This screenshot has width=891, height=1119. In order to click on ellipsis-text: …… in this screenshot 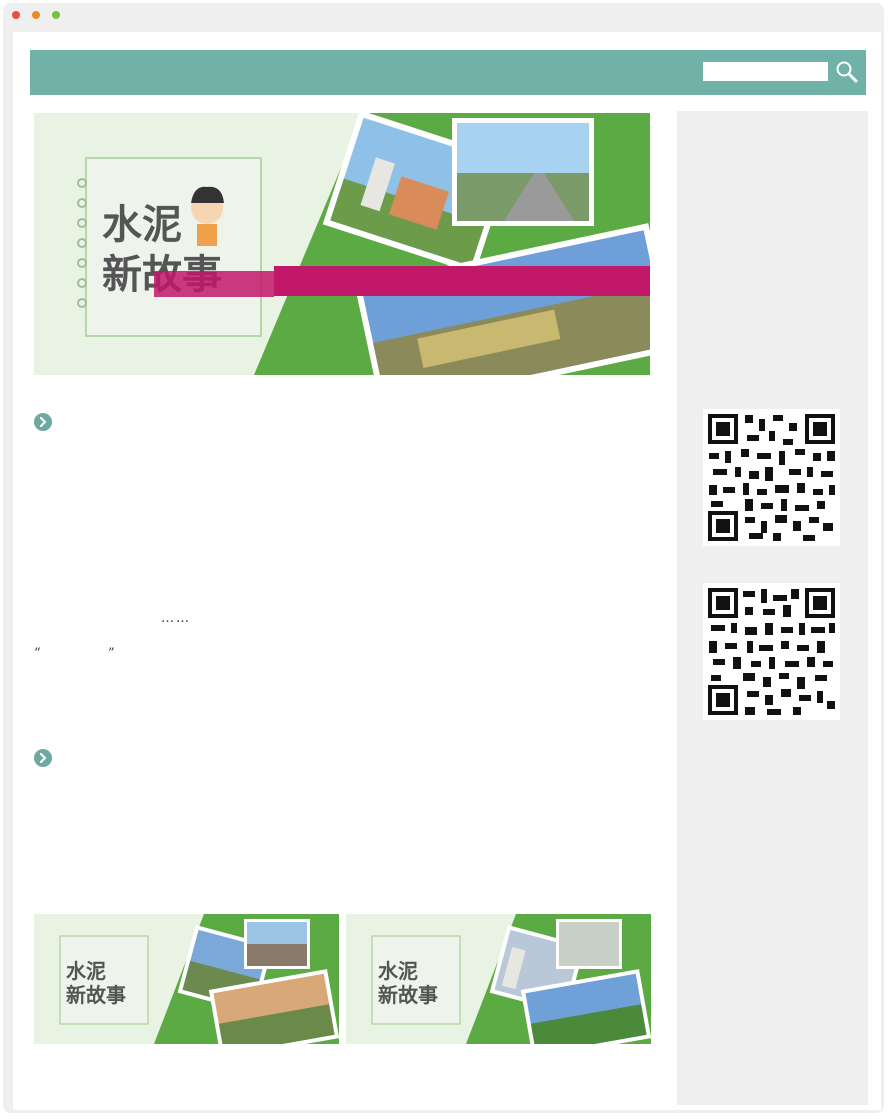, I will do `click(176, 618)`.